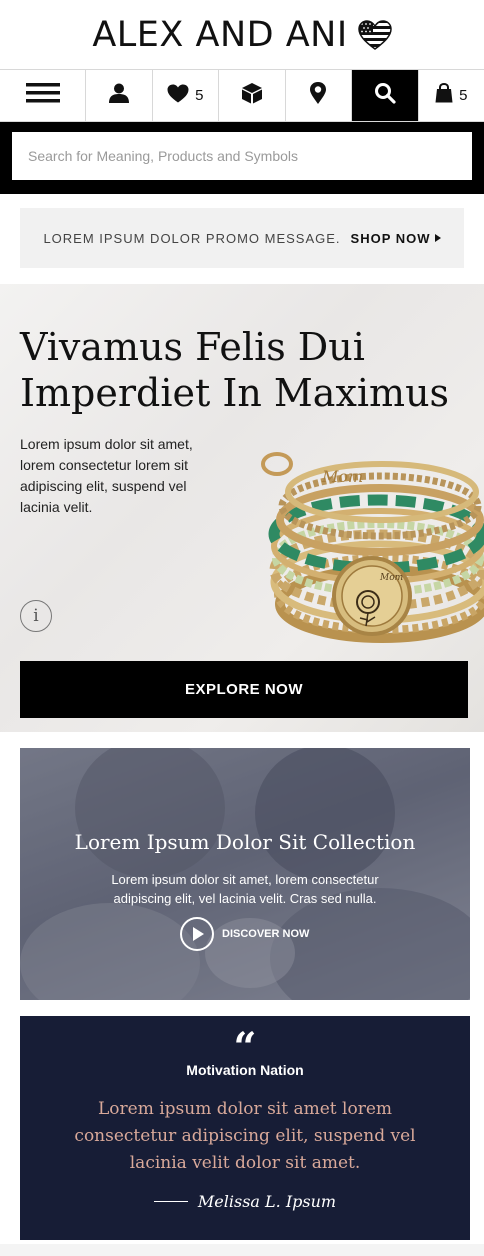 This screenshot has height=1256, width=484. I want to click on search-input, so click(242, 156).